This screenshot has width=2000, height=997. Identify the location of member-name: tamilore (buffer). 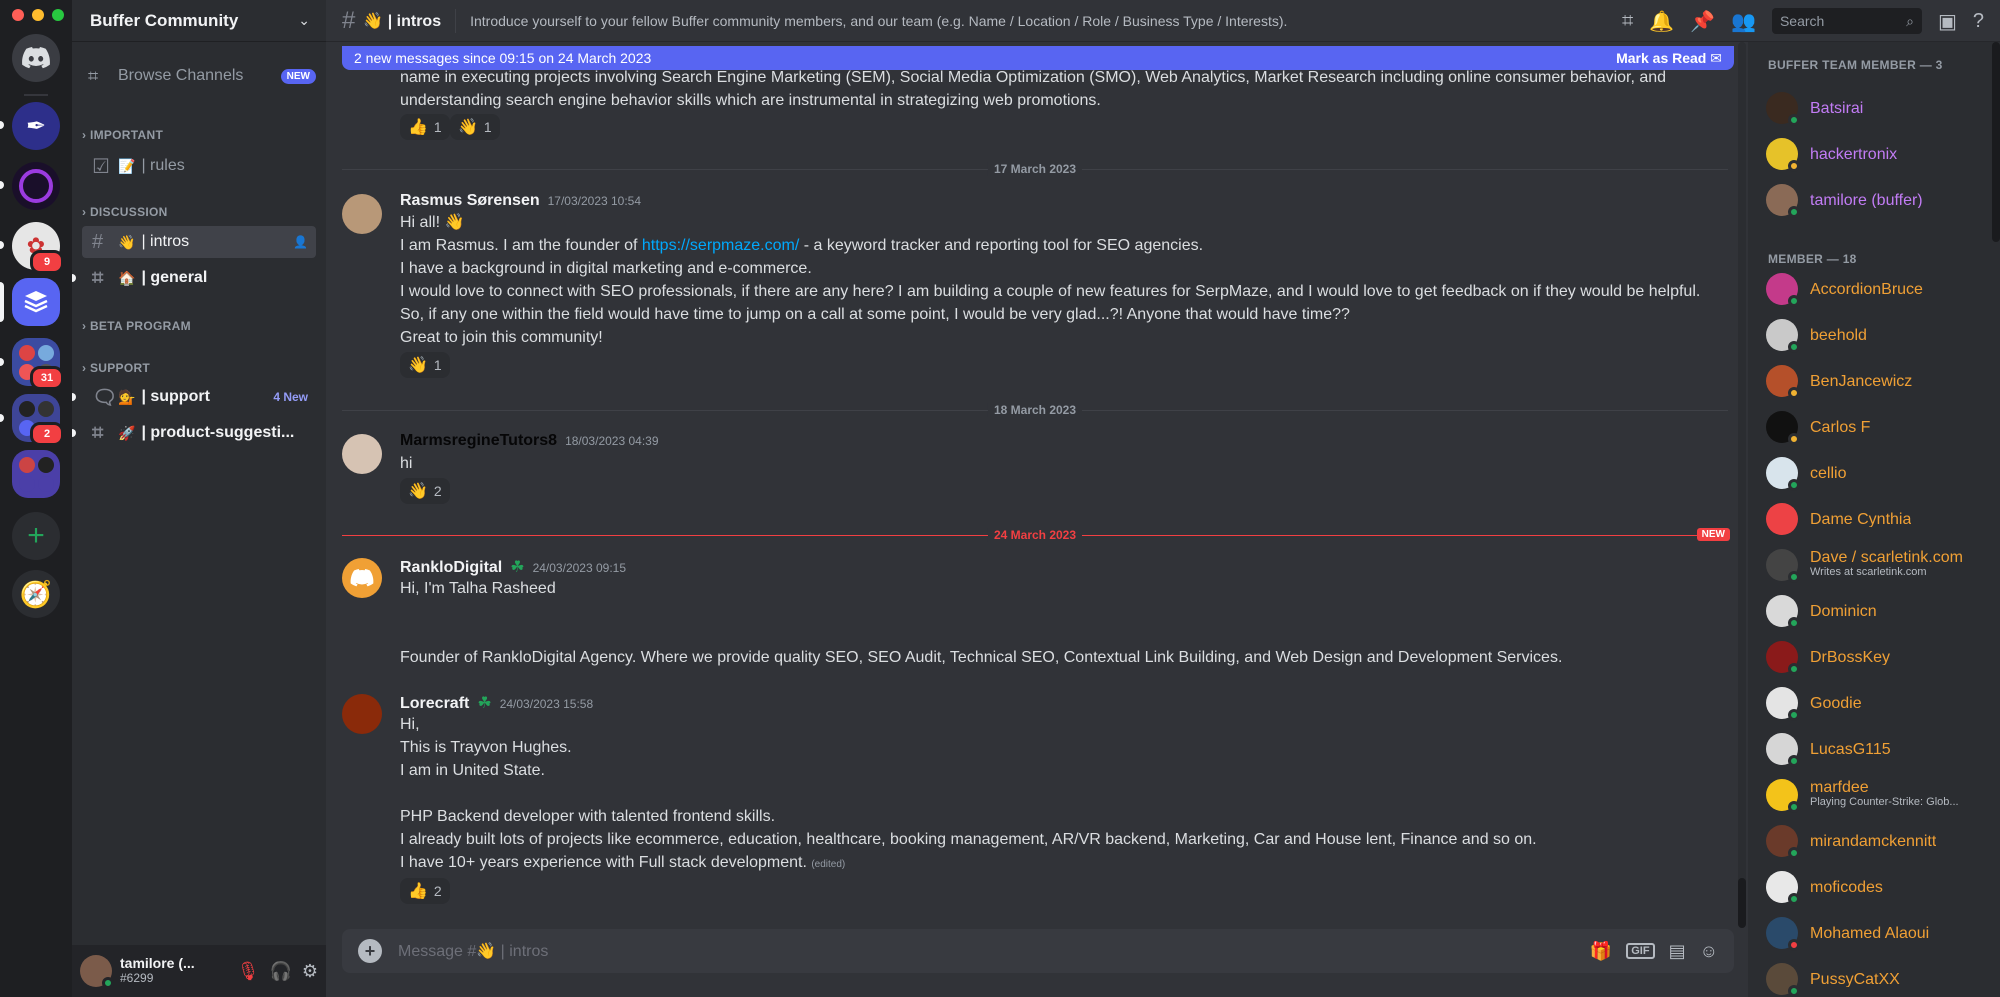
(1866, 200).